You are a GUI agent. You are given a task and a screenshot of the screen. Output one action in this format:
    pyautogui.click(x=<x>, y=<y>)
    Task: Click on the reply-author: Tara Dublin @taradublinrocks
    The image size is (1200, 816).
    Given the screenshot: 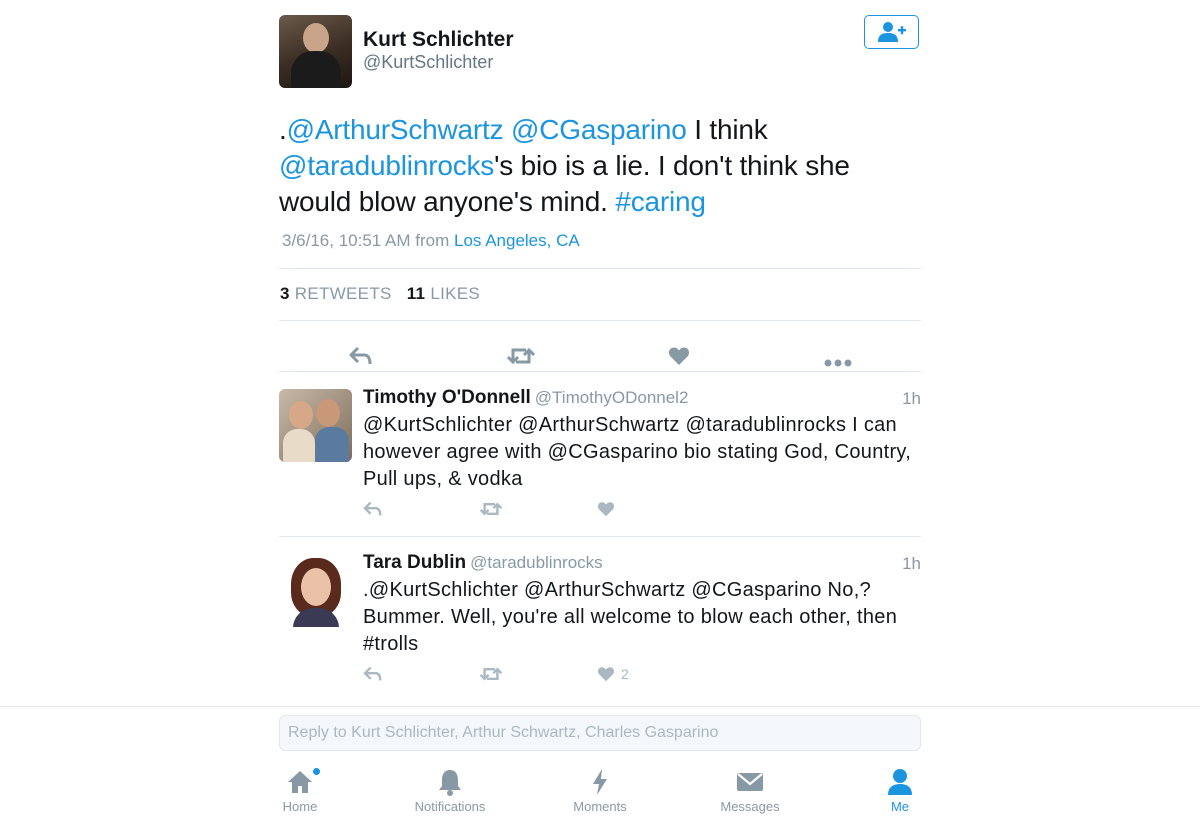 What is the action you would take?
    pyautogui.click(x=483, y=563)
    